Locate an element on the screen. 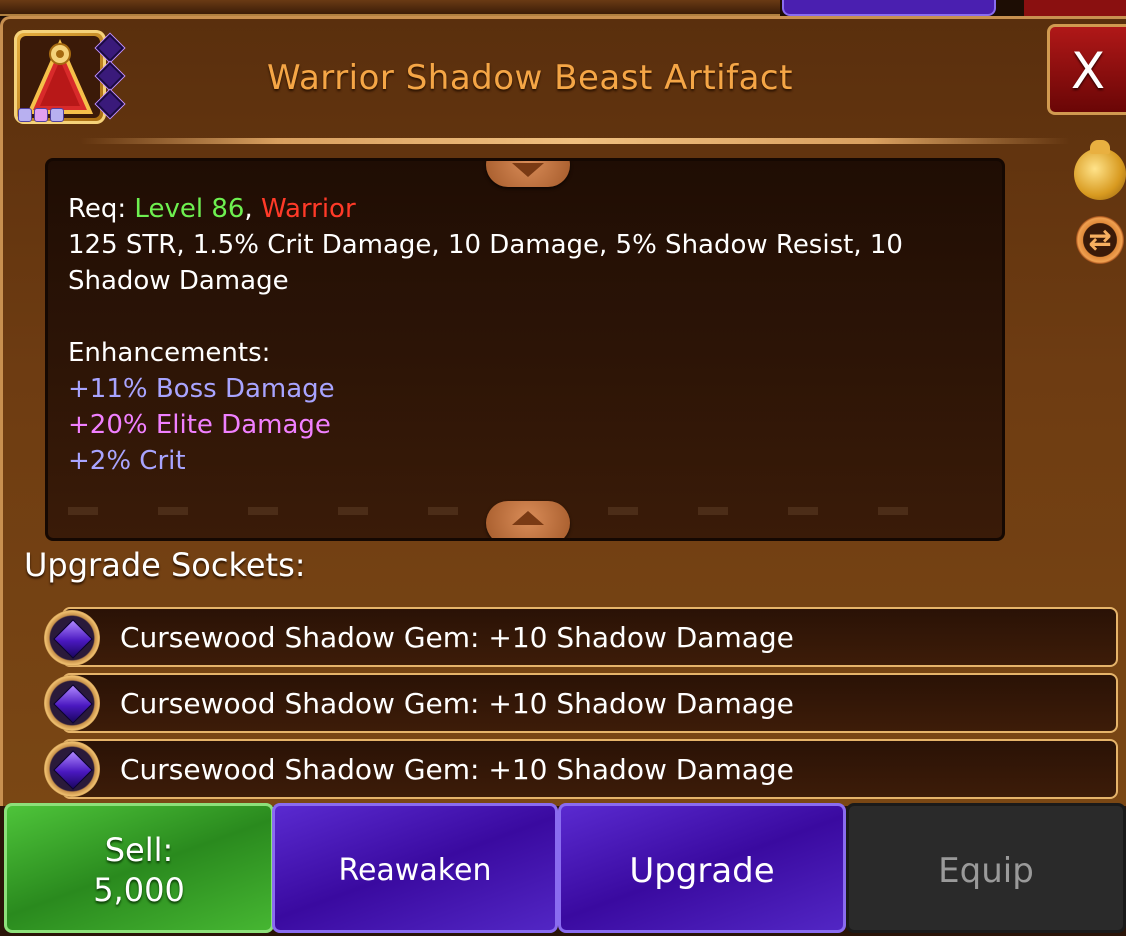 Image resolution: width=1126 pixels, height=936 pixels. equip-button: Equip is located at coordinates (986, 868).